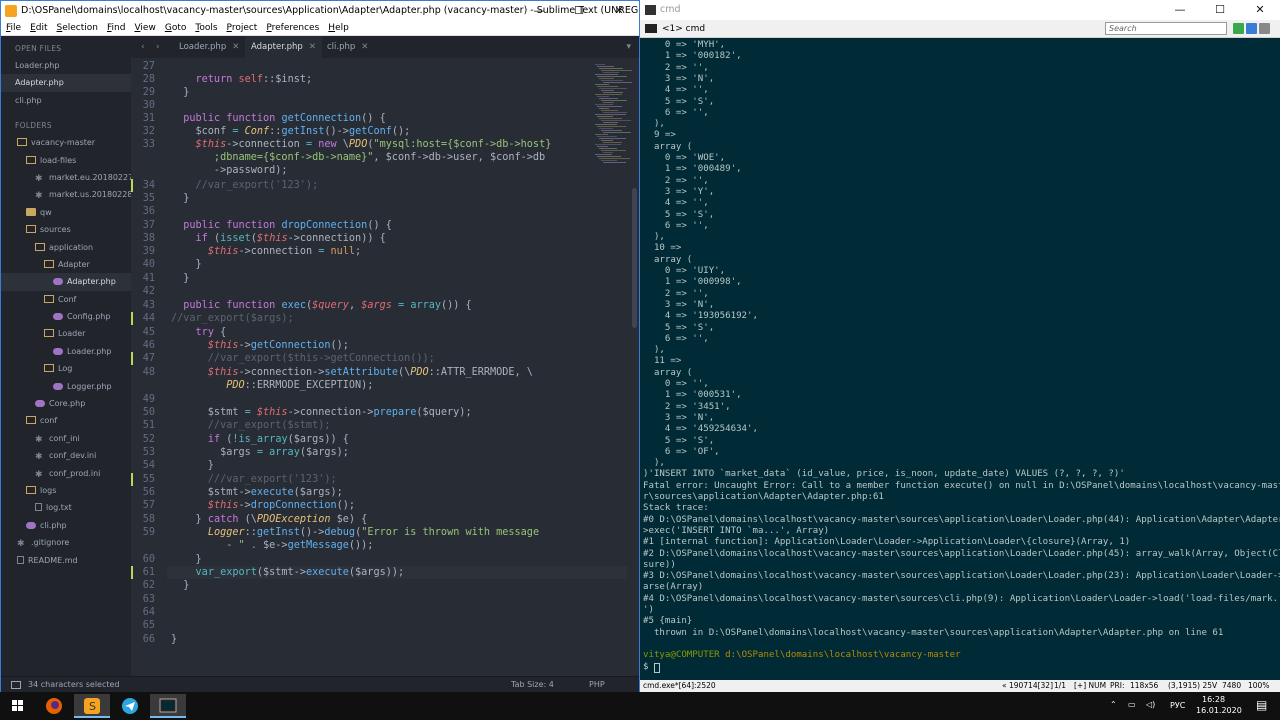  Describe the element at coordinates (338, 28) in the screenshot. I see `menu-help: Help` at that location.